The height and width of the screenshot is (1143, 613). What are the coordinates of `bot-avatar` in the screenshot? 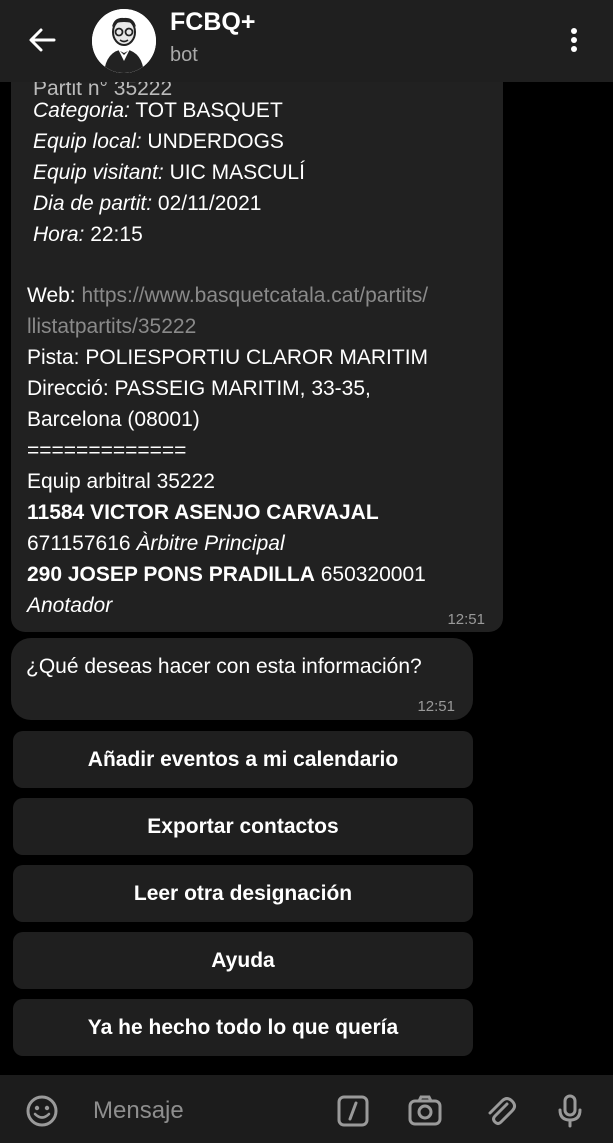 It's located at (124, 41).